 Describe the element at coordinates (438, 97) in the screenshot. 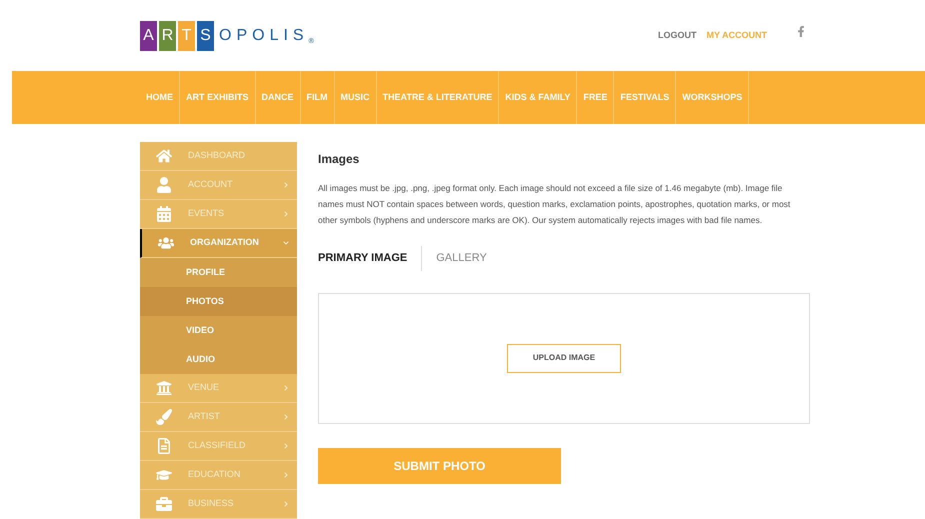

I see `nav-link: THEATRE & LITERATURE` at that location.